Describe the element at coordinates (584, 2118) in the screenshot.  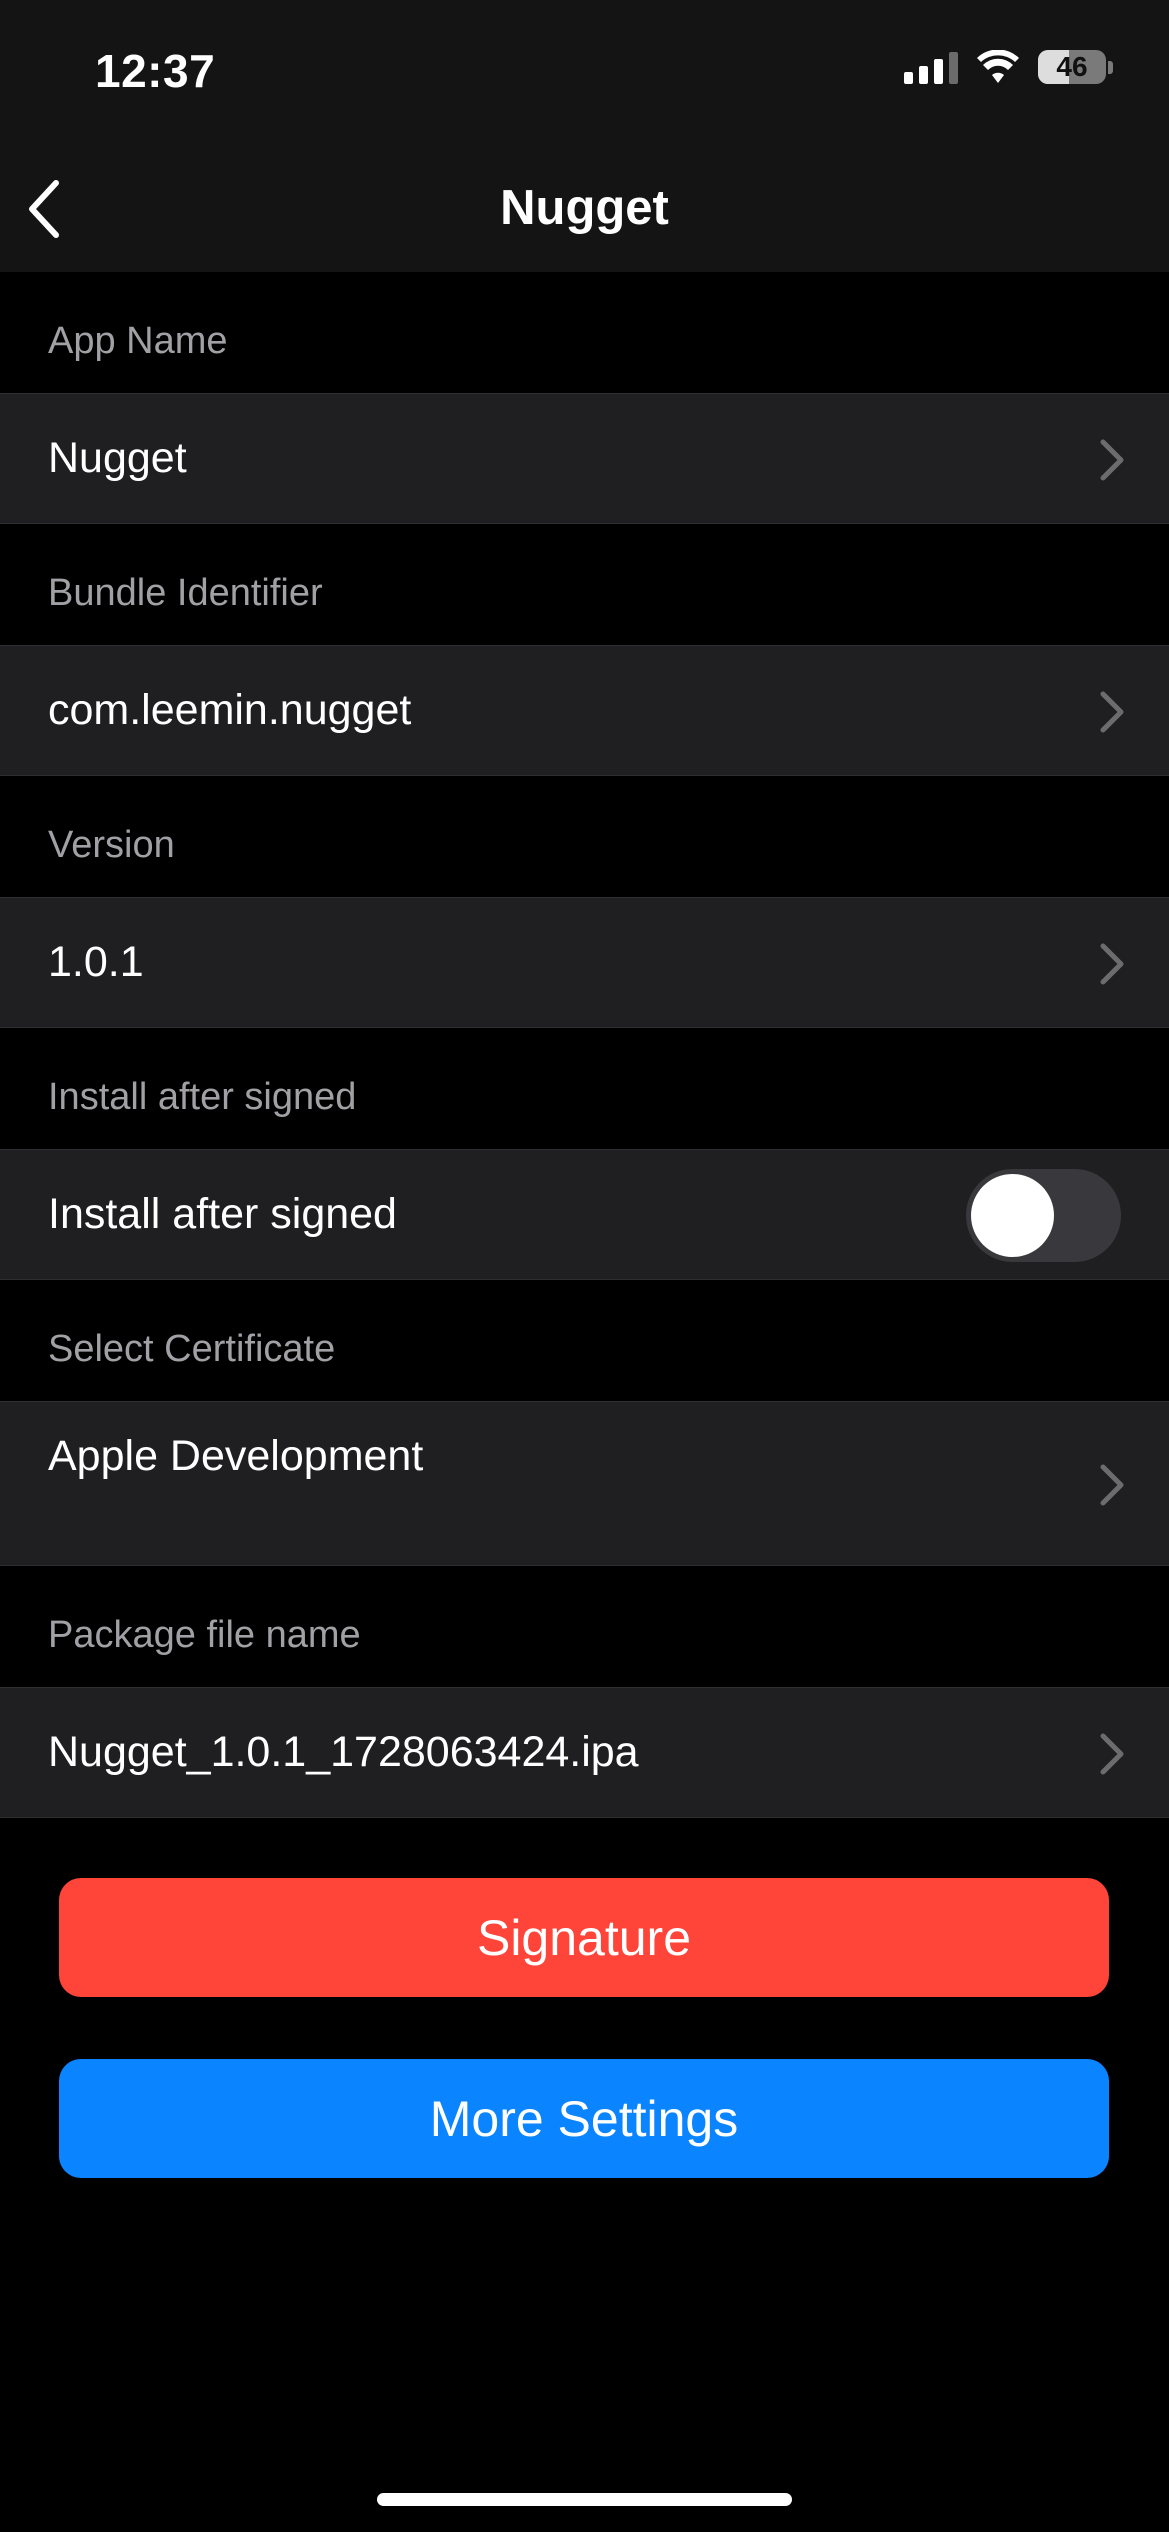
I see `more-settings-button: More Settings` at that location.